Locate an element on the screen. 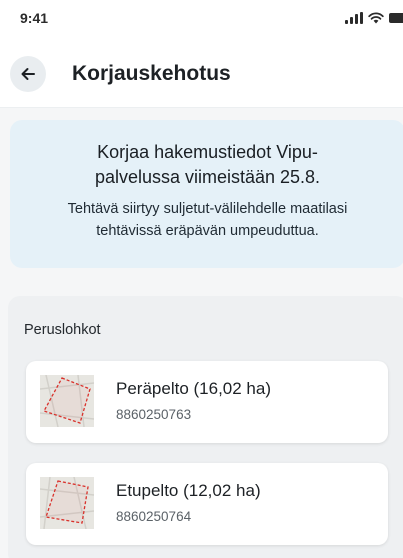 The image size is (403, 558). back-button is located at coordinates (28, 74).